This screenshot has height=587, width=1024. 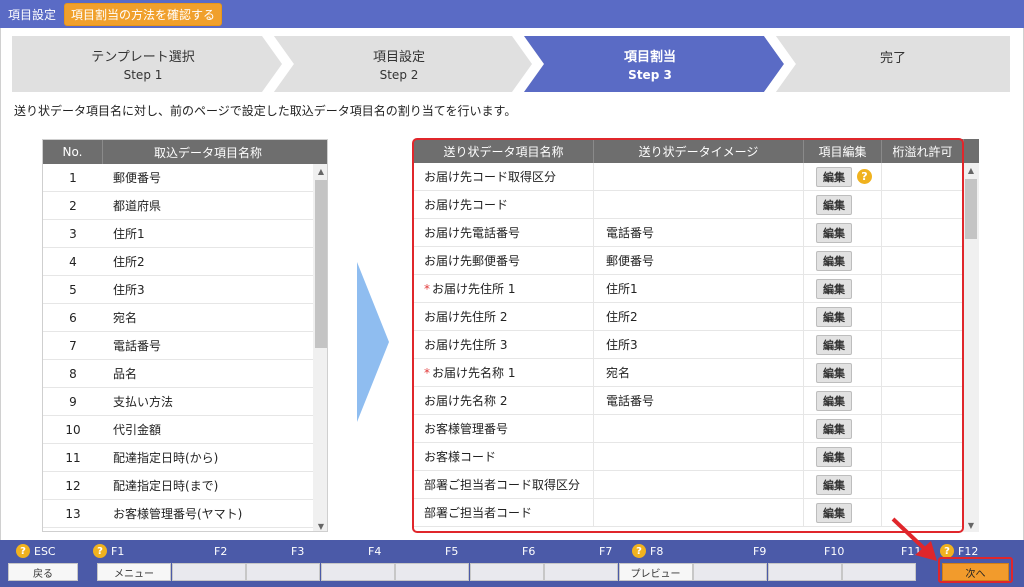 What do you see at coordinates (208, 572) in the screenshot?
I see `fkey-button-f2` at bounding box center [208, 572].